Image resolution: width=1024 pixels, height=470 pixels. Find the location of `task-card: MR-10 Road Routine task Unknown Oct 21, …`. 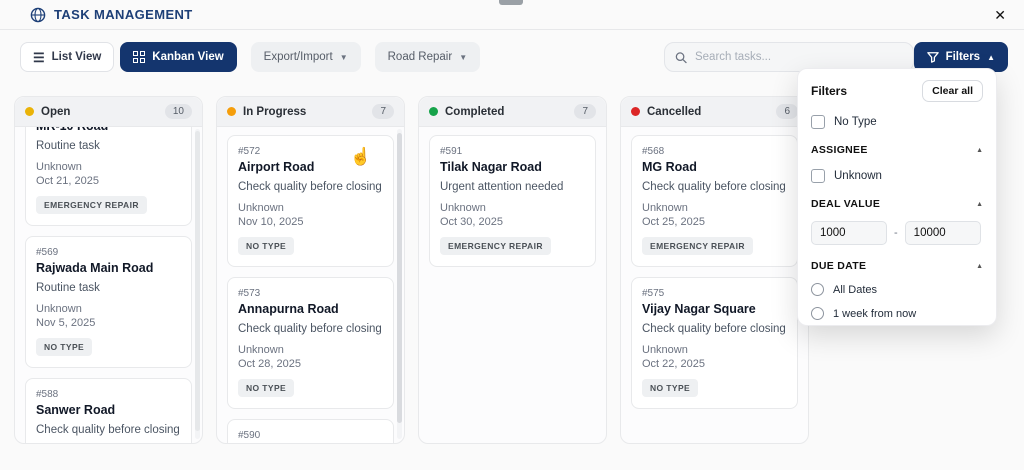

task-card: MR-10 Road Routine task Unknown Oct 21, … is located at coordinates (108, 176).